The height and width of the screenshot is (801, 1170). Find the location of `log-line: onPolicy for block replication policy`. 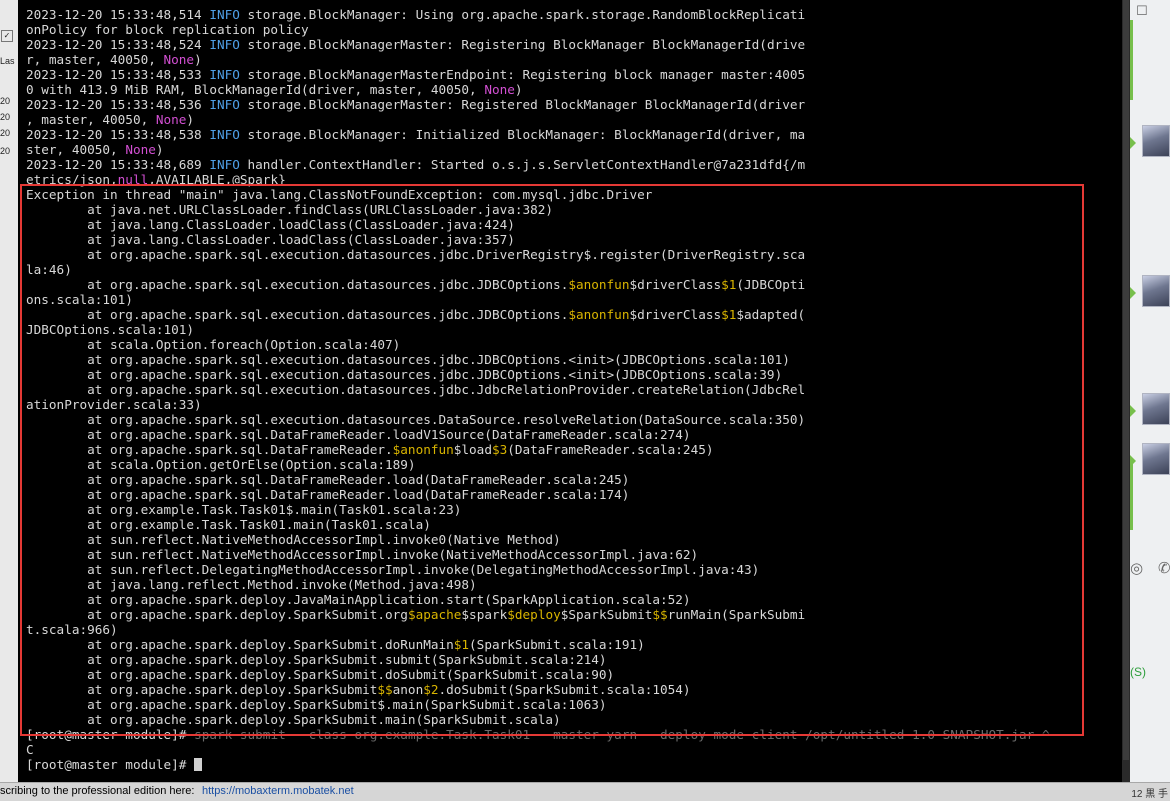

log-line: onPolicy for block replication policy is located at coordinates (167, 29).